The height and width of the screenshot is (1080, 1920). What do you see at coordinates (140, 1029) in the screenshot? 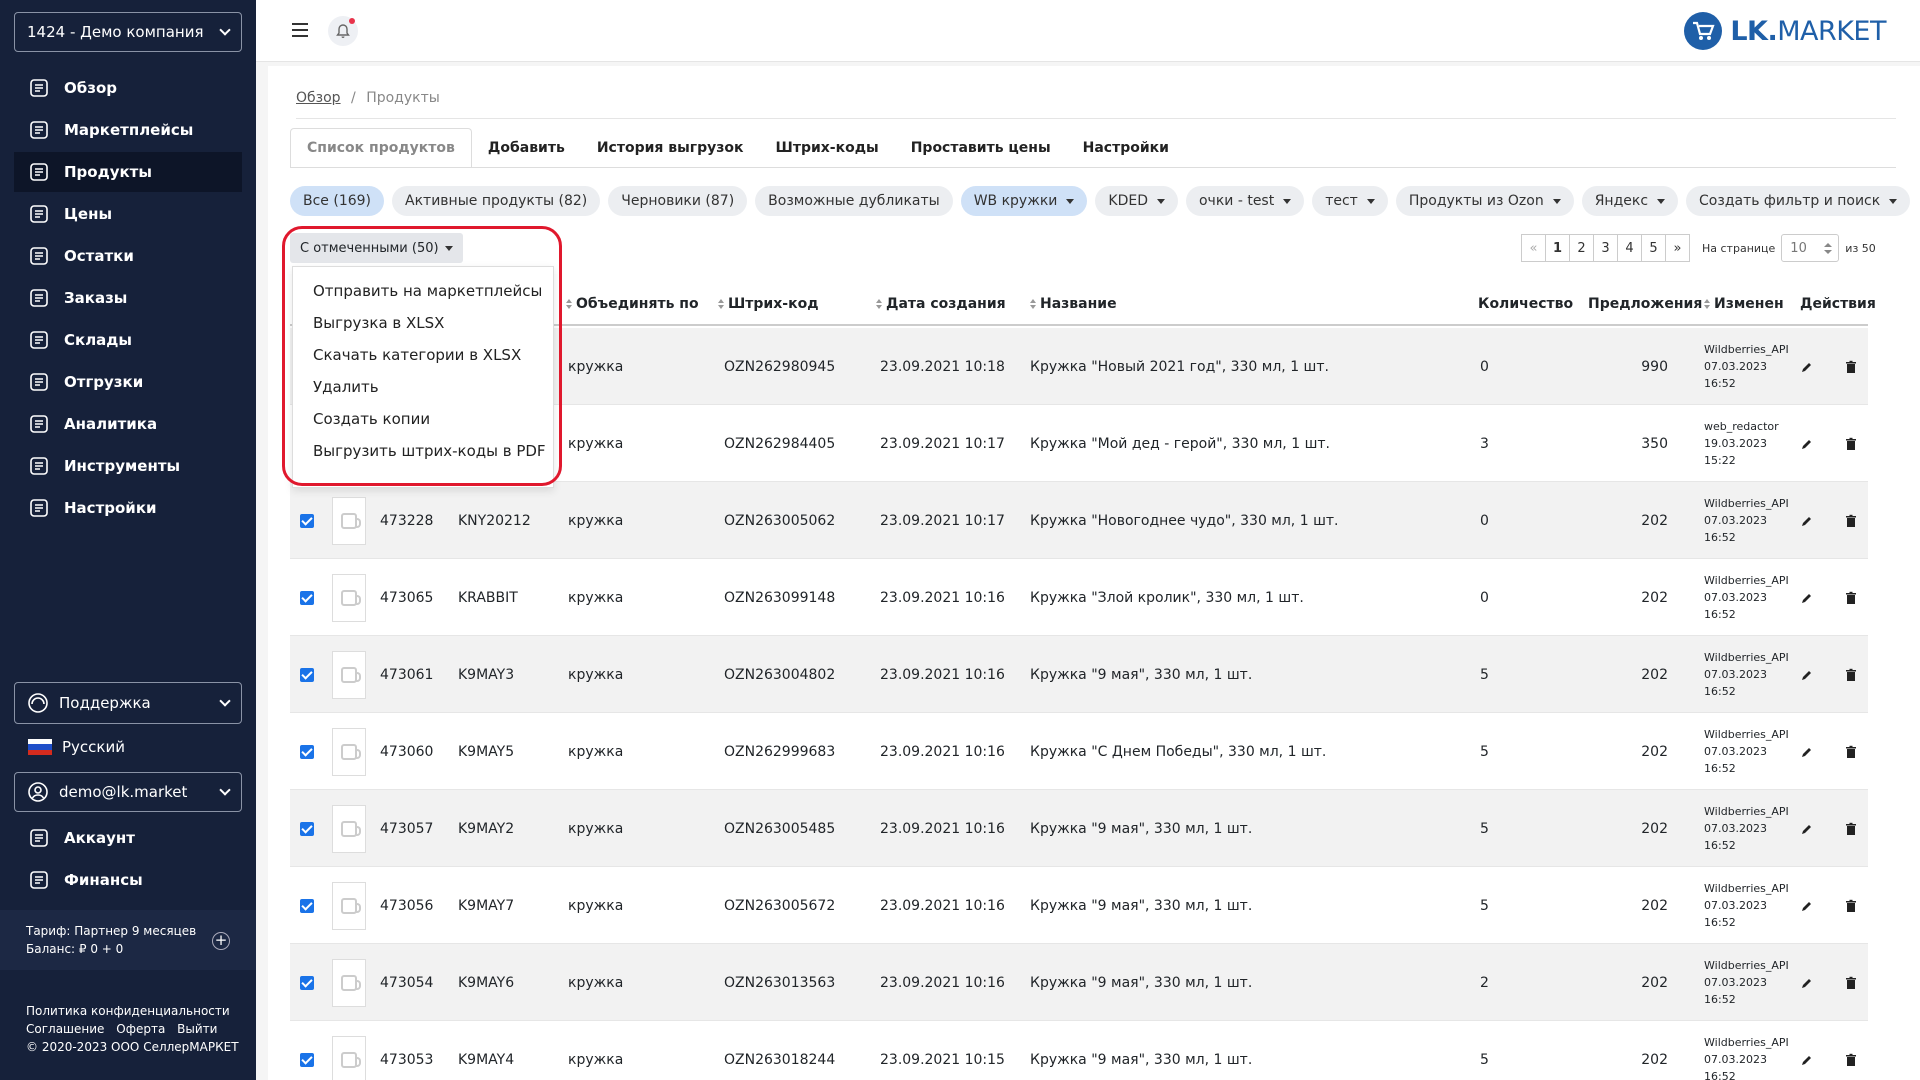
I see `offer-link: Оферта` at bounding box center [140, 1029].